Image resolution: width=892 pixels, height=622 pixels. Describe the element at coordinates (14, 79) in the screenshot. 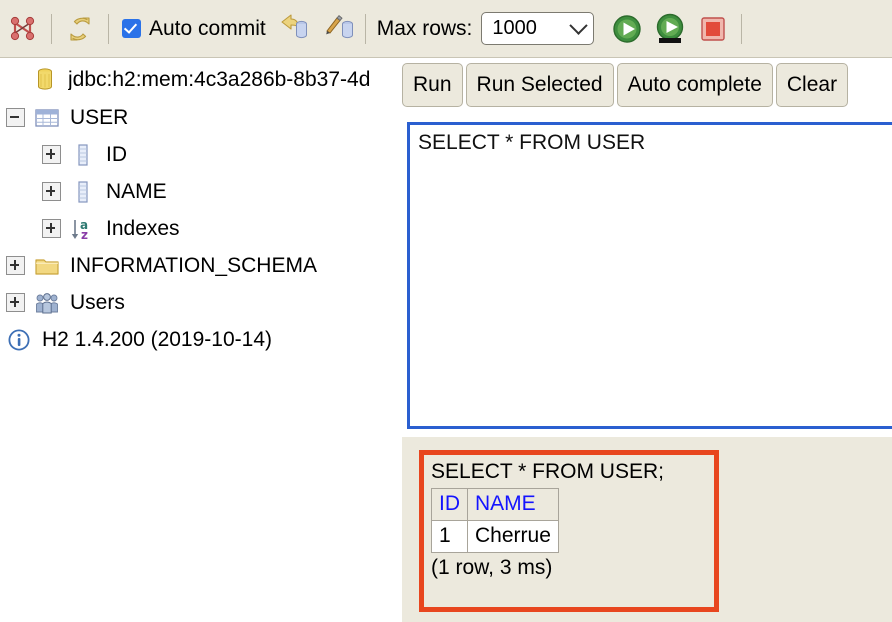

I see `tree-toggle-spacer` at that location.